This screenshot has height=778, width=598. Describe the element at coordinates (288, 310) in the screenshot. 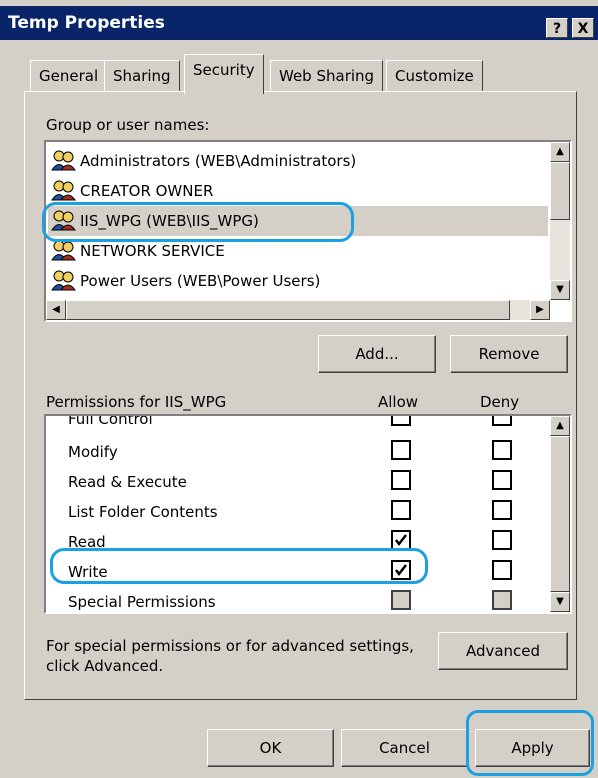

I see `scroll-thumb-horizontal` at that location.